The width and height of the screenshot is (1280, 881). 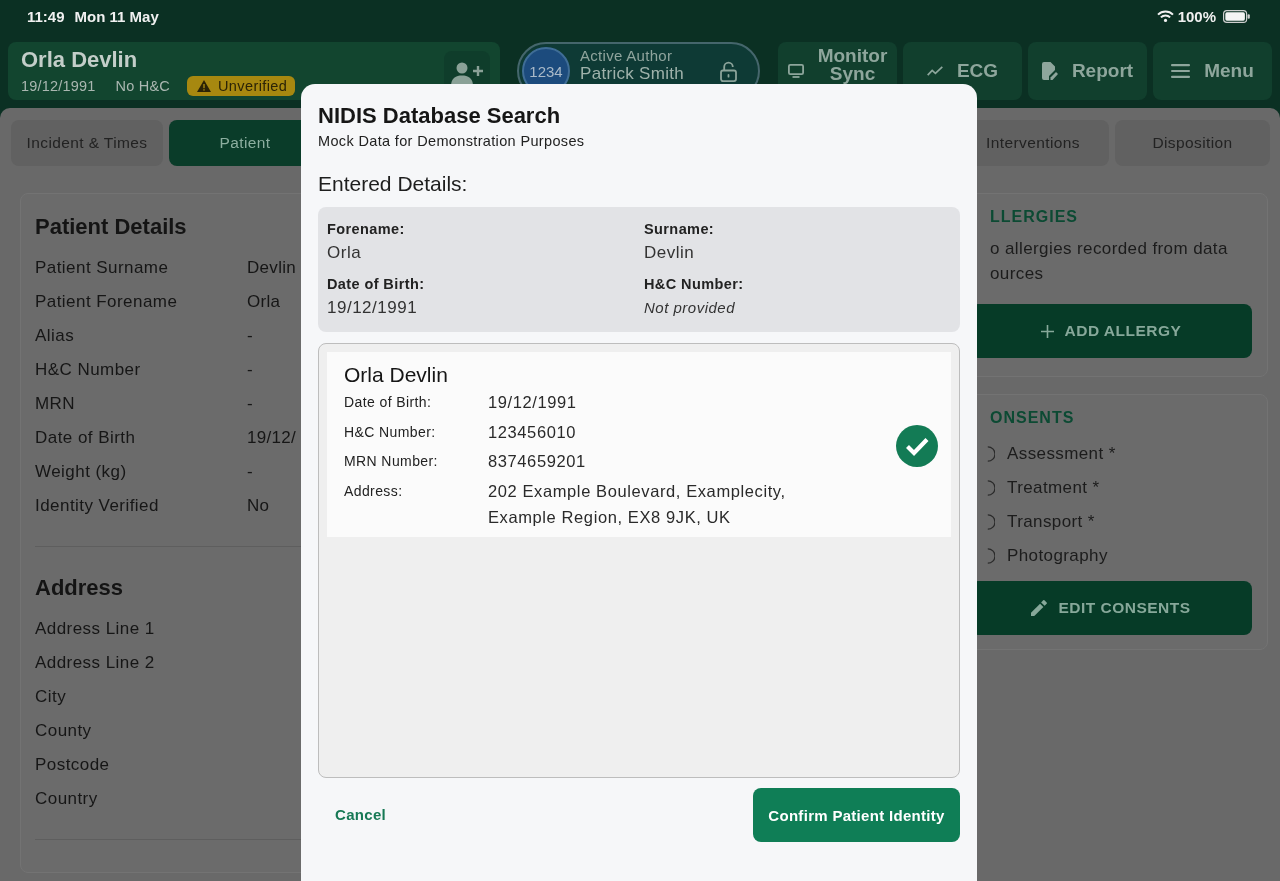 What do you see at coordinates (372, 308) in the screenshot?
I see `detail-value: 19/12/1991` at bounding box center [372, 308].